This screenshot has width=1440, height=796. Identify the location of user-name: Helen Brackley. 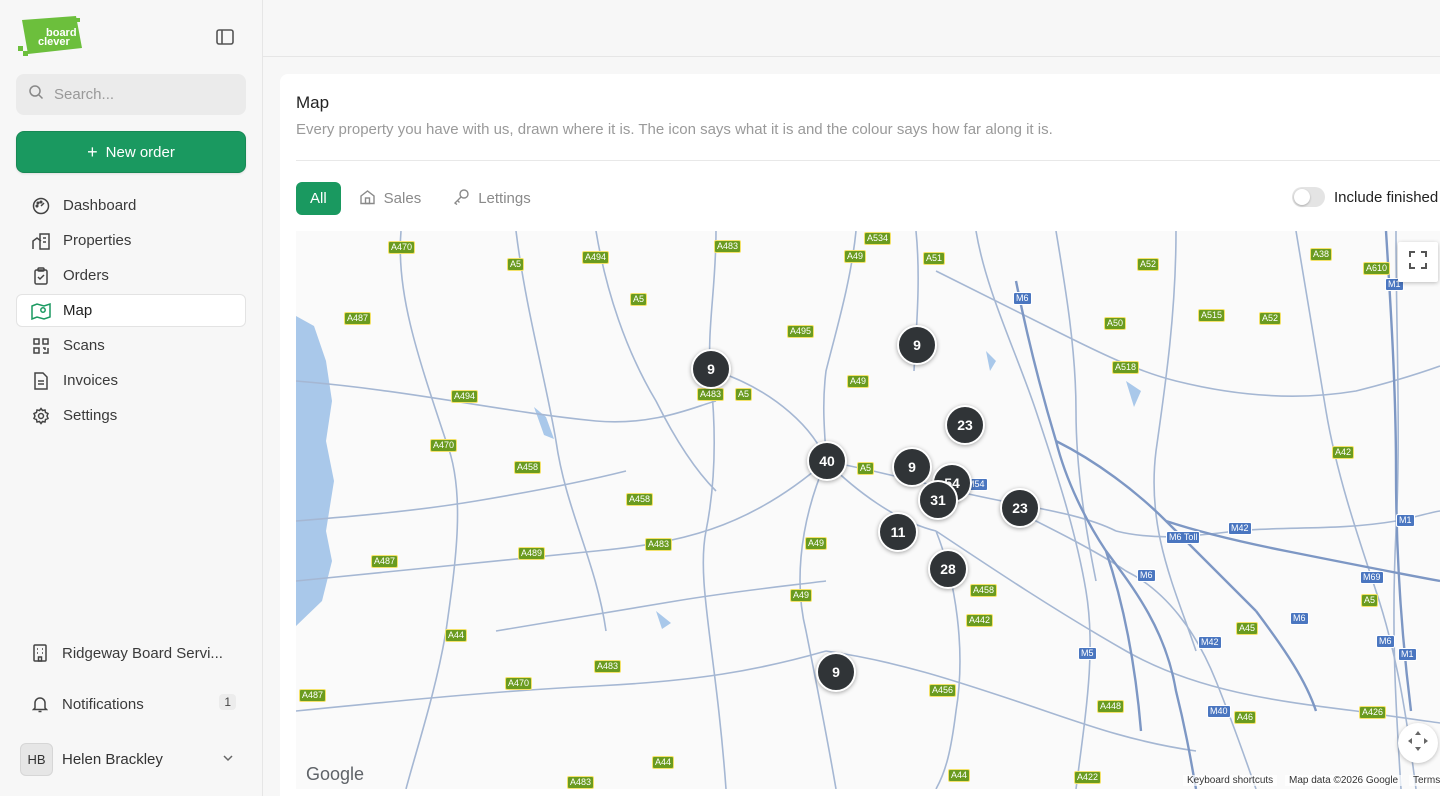
(112, 759).